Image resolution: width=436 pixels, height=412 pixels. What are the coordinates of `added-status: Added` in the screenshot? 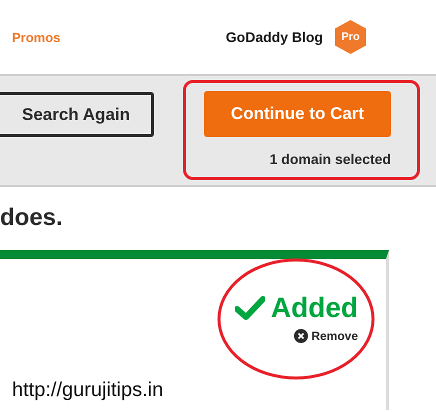 It's located at (314, 308).